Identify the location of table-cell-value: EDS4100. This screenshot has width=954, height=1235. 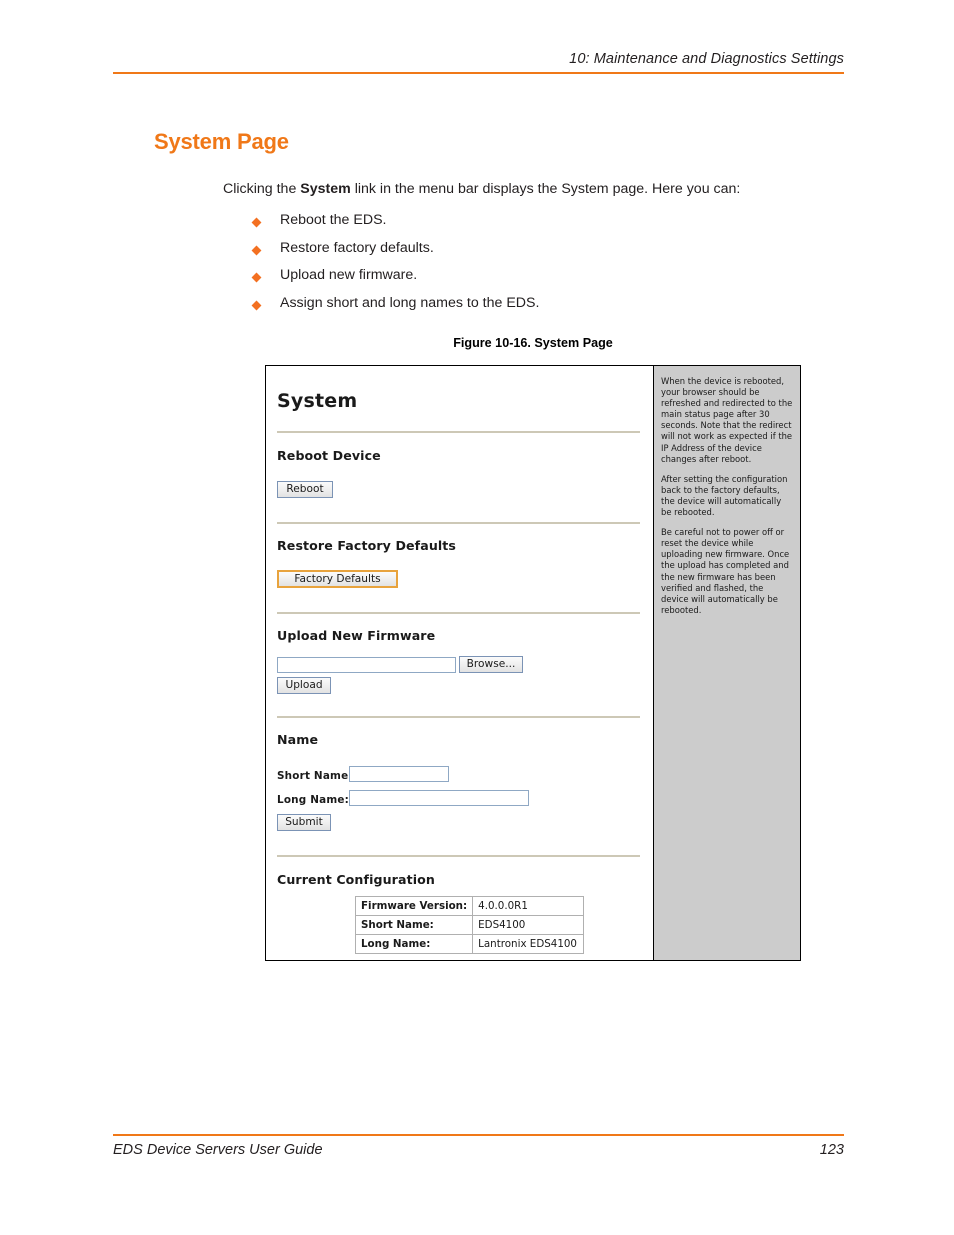
(528, 925).